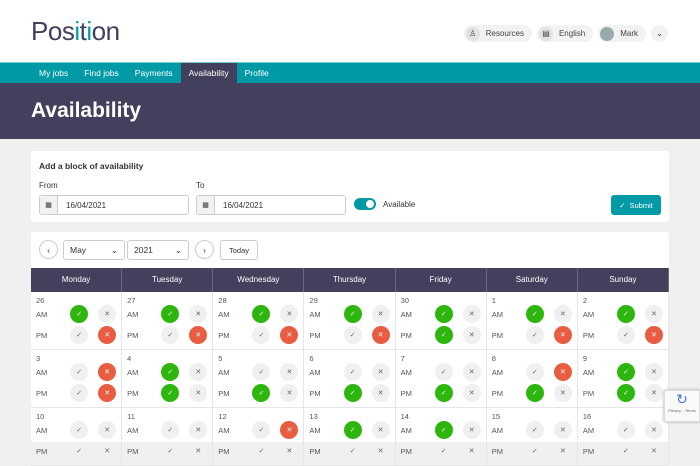 The width and height of the screenshot is (700, 466). Describe the element at coordinates (158, 250) in the screenshot. I see `year-select: 2021 ⌄` at that location.